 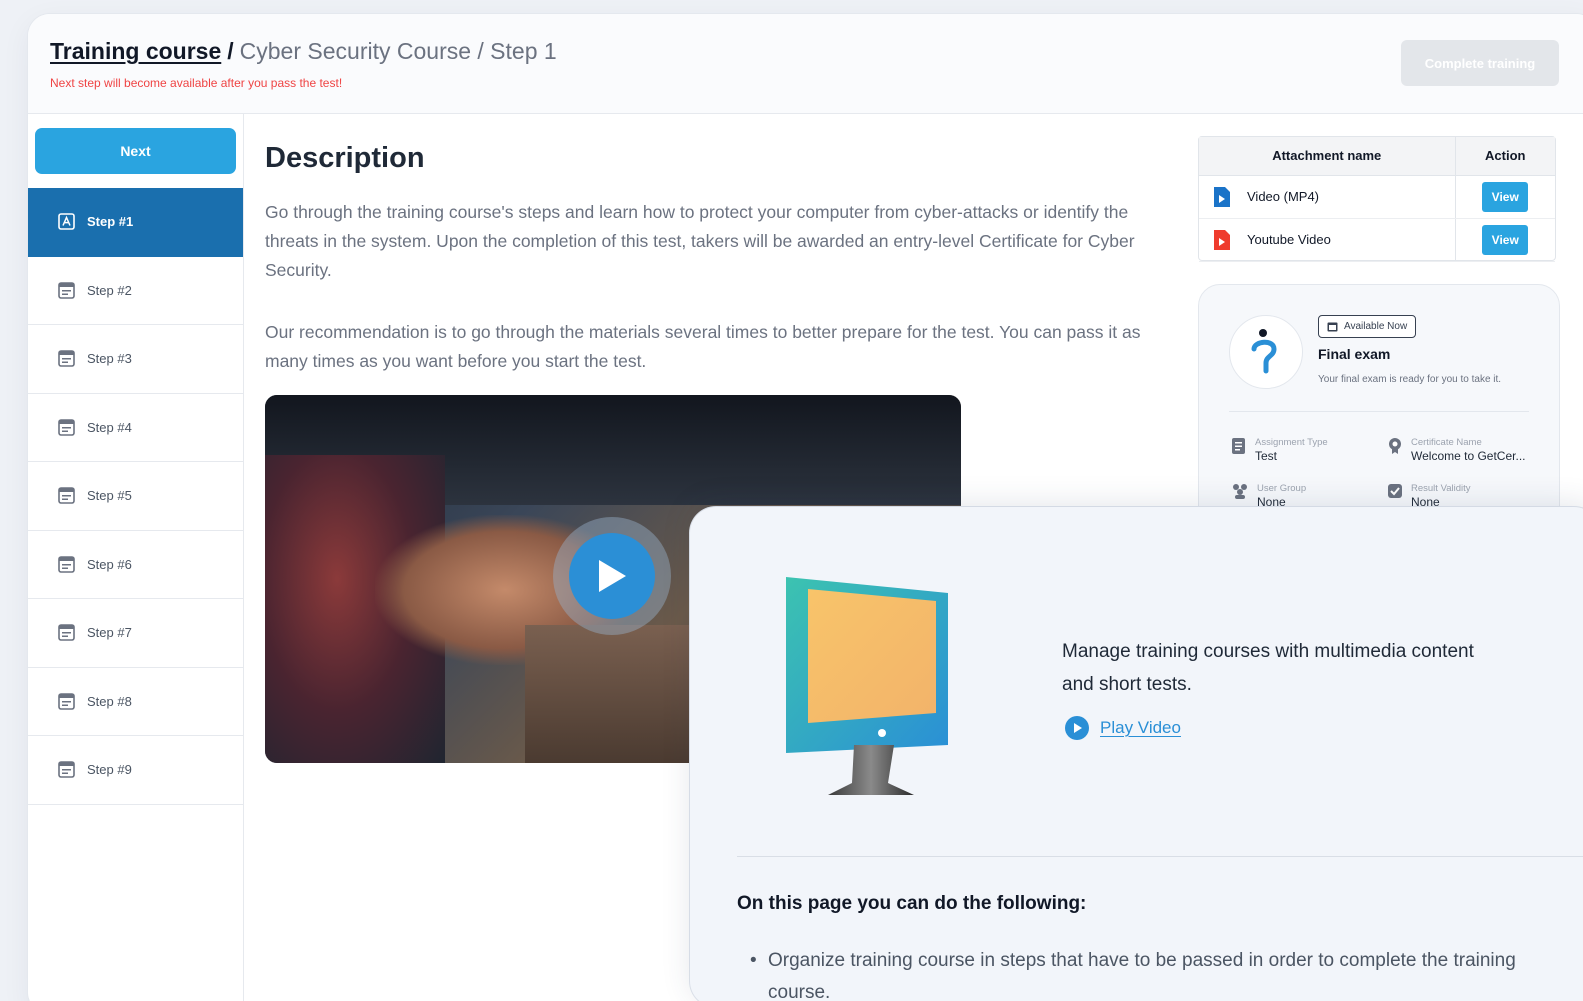 I want to click on sidebar-step-4: Step #4, so click(x=135, y=428).